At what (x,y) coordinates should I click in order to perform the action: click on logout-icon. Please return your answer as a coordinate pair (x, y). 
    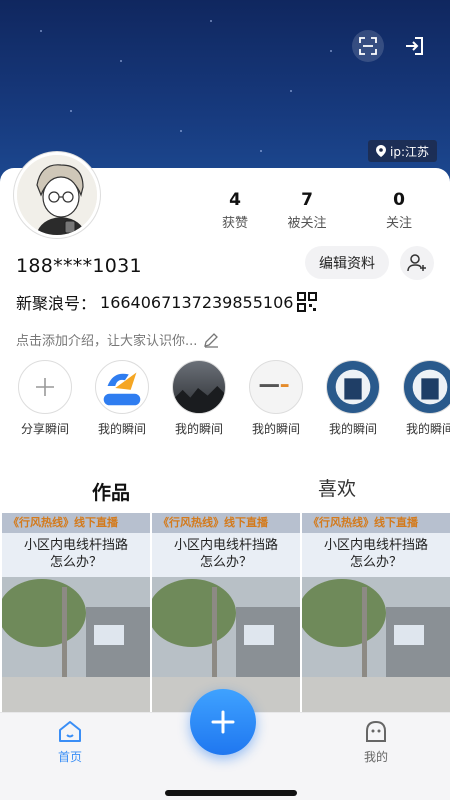
    Looking at the image, I should click on (414, 46).